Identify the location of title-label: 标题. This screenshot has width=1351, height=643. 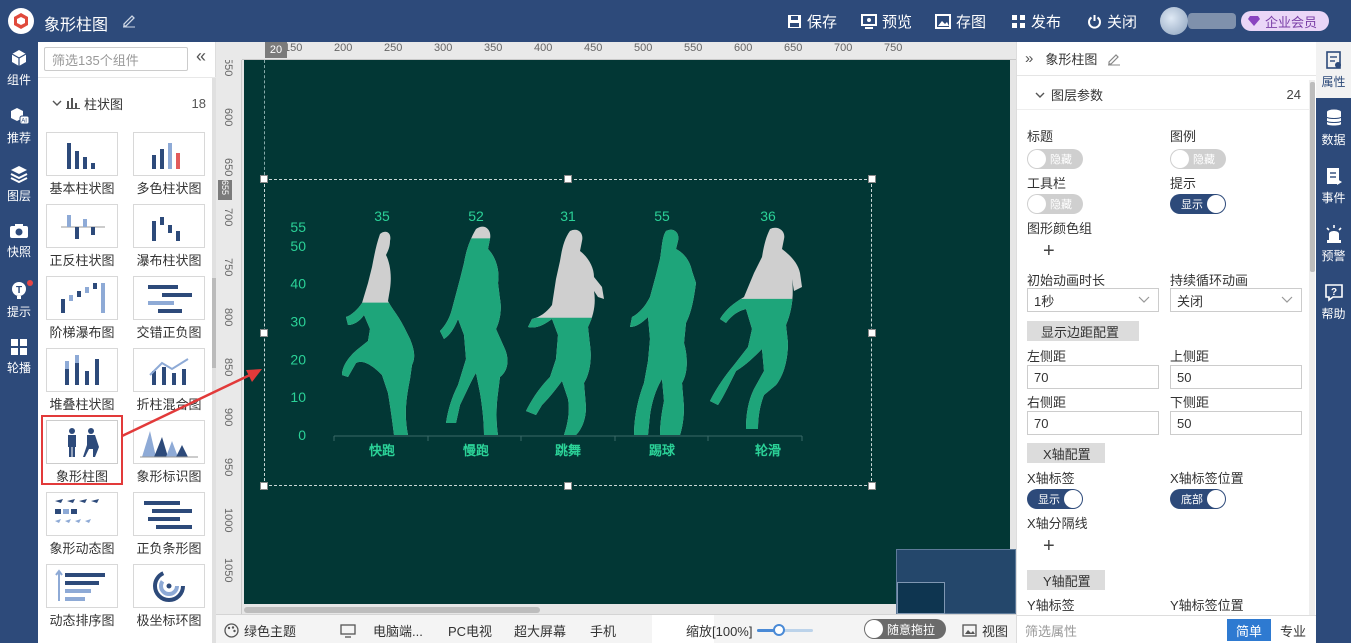
(1040, 136).